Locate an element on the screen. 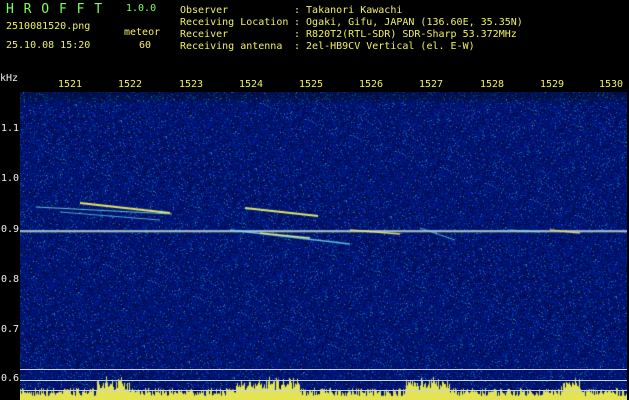  observer-label: Observer is located at coordinates (204, 10).